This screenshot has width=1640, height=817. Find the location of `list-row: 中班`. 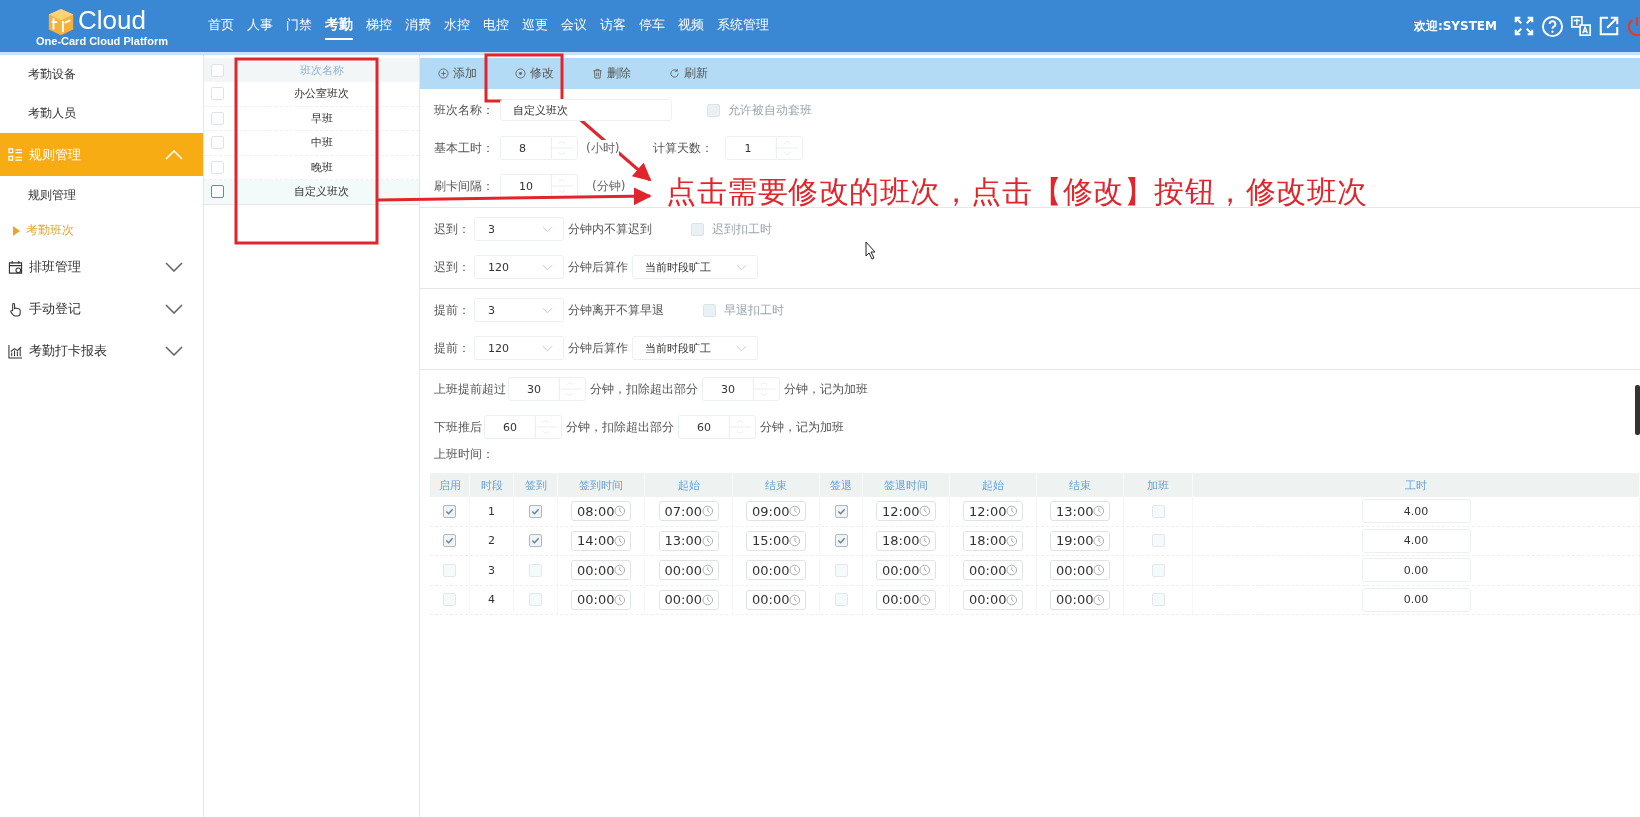

list-row: 中班 is located at coordinates (311, 143).